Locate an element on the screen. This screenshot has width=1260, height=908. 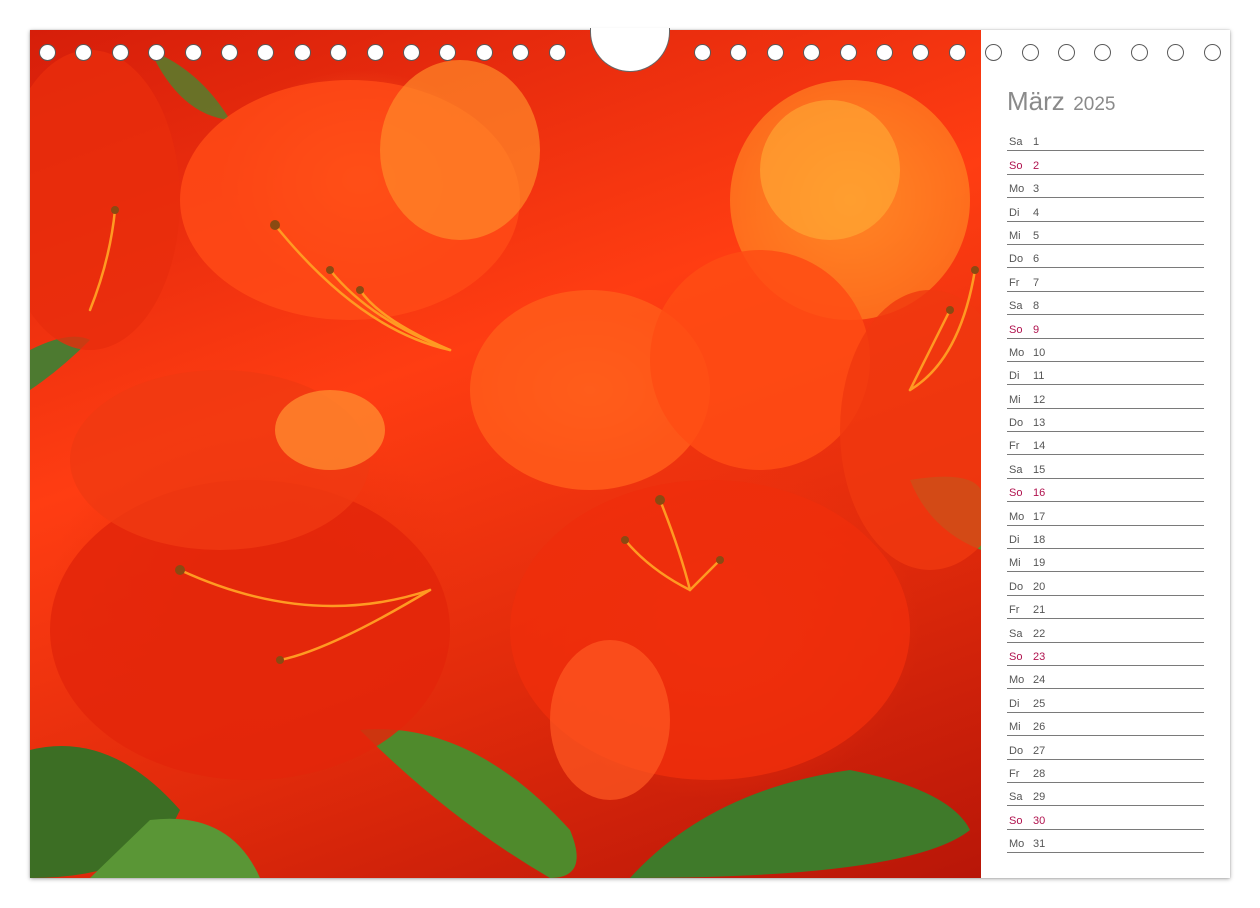
month-name: März is located at coordinates (1036, 101).